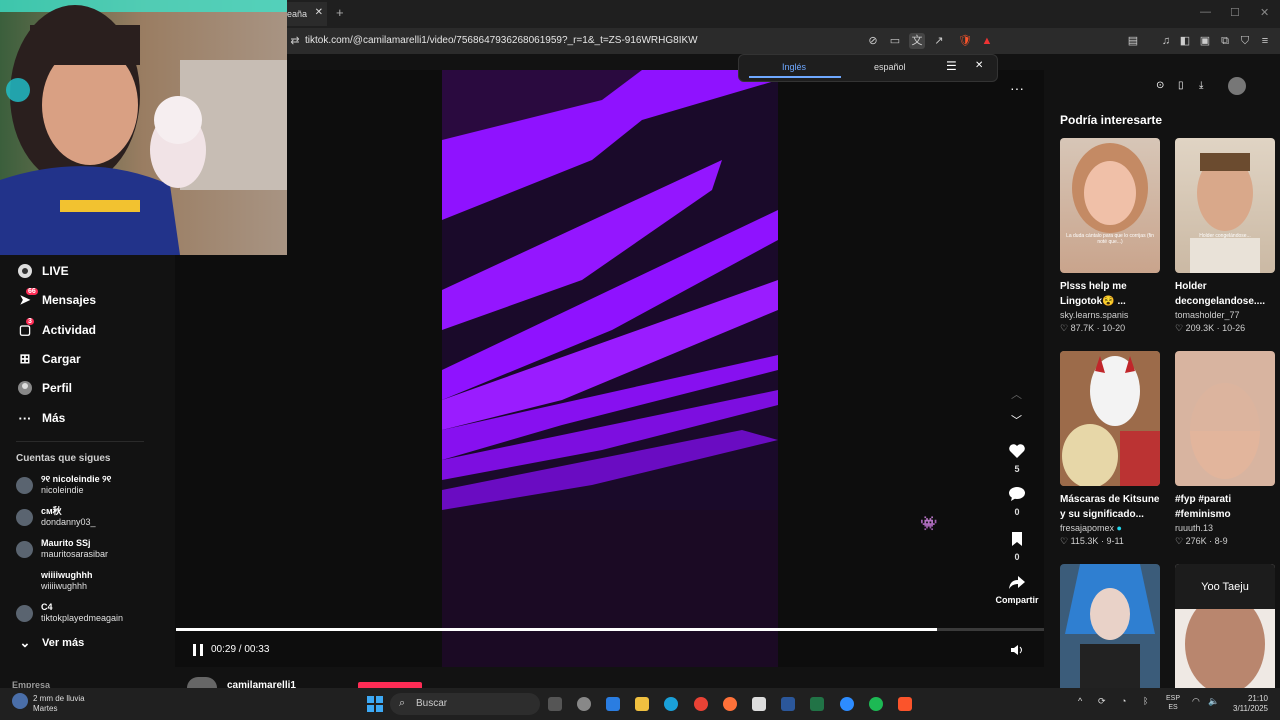  I want to click on taskbar-search, so click(465, 704).